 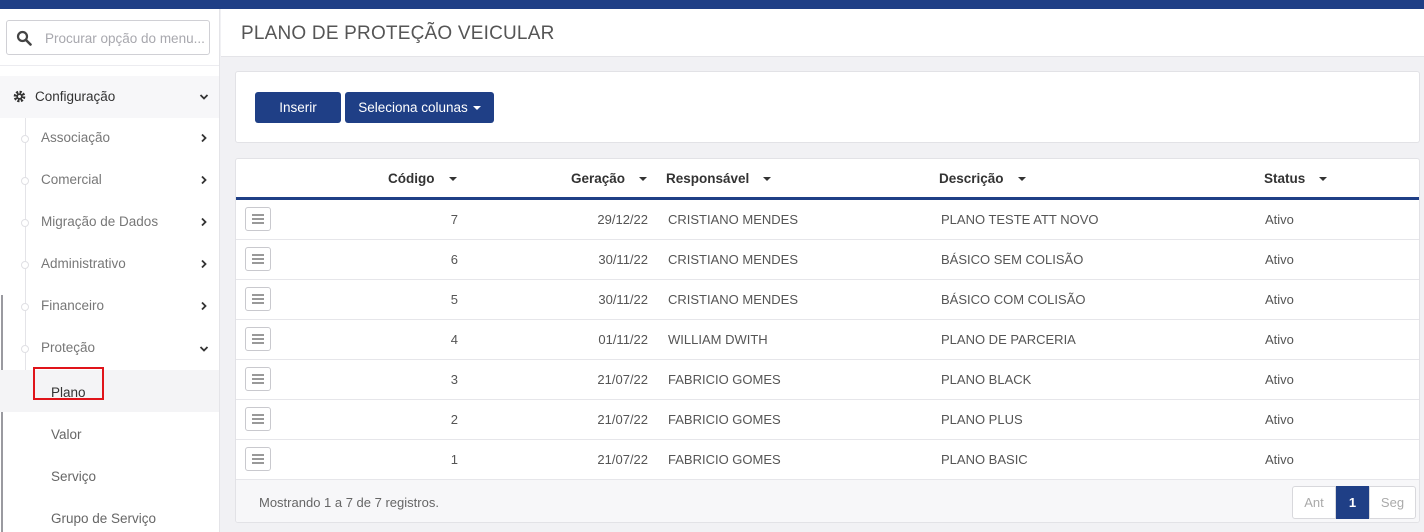 I want to click on cell-descricao: PLANO TESTE ATT NOVO, so click(x=1020, y=219).